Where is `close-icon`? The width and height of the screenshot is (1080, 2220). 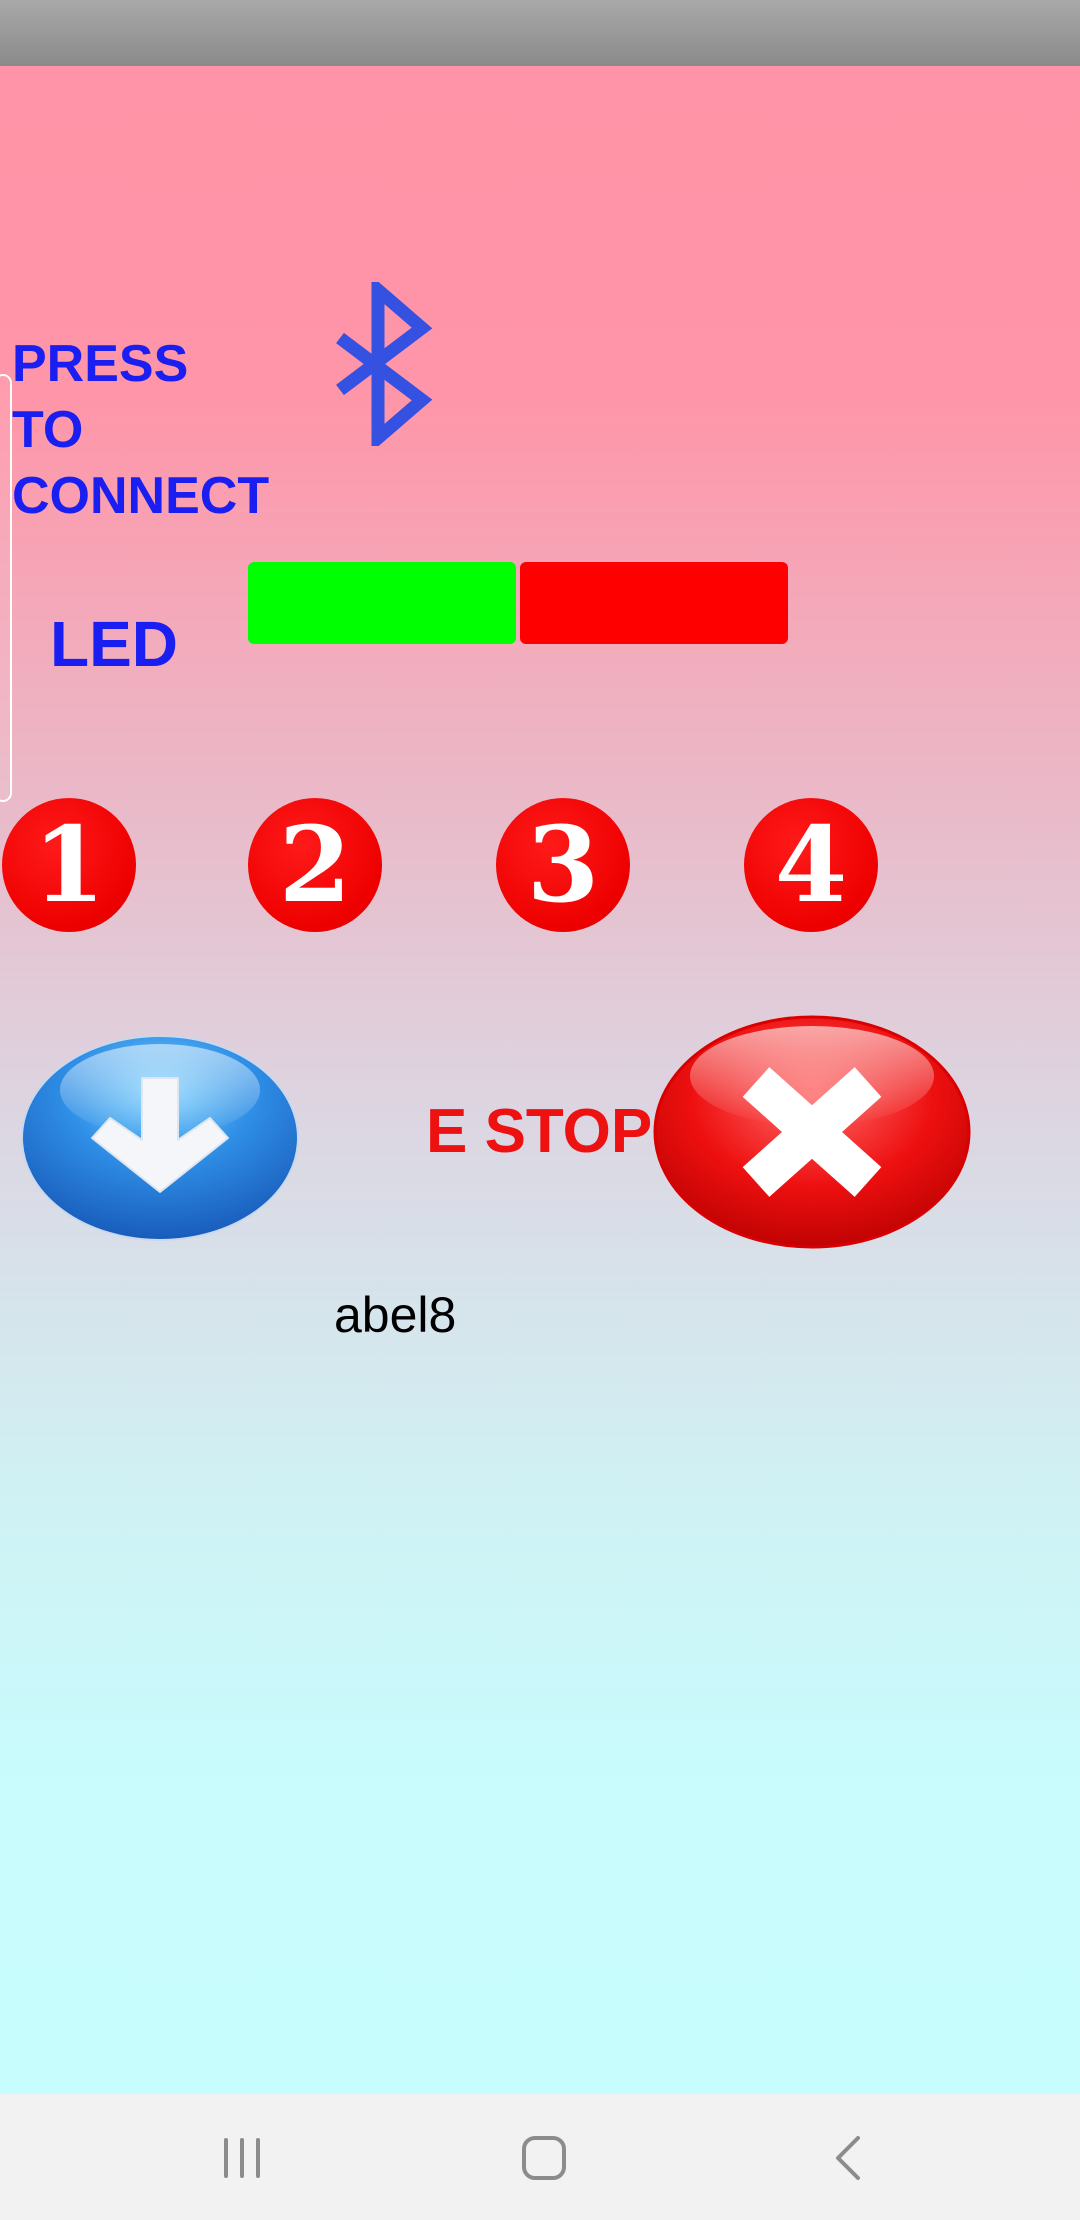 close-icon is located at coordinates (812, 1132).